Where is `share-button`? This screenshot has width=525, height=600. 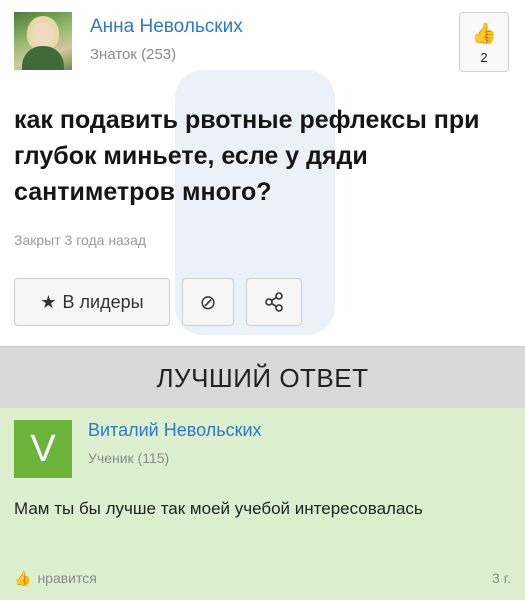 share-button is located at coordinates (274, 302).